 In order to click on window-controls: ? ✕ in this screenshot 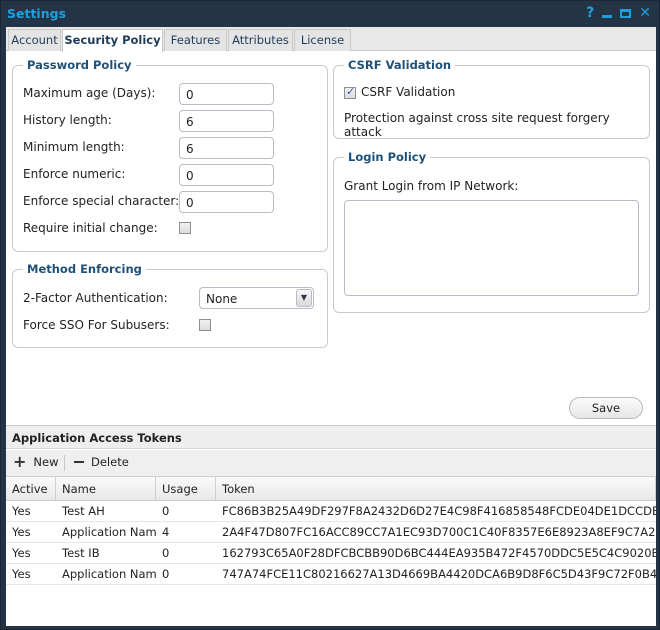, I will do `click(618, 13)`.